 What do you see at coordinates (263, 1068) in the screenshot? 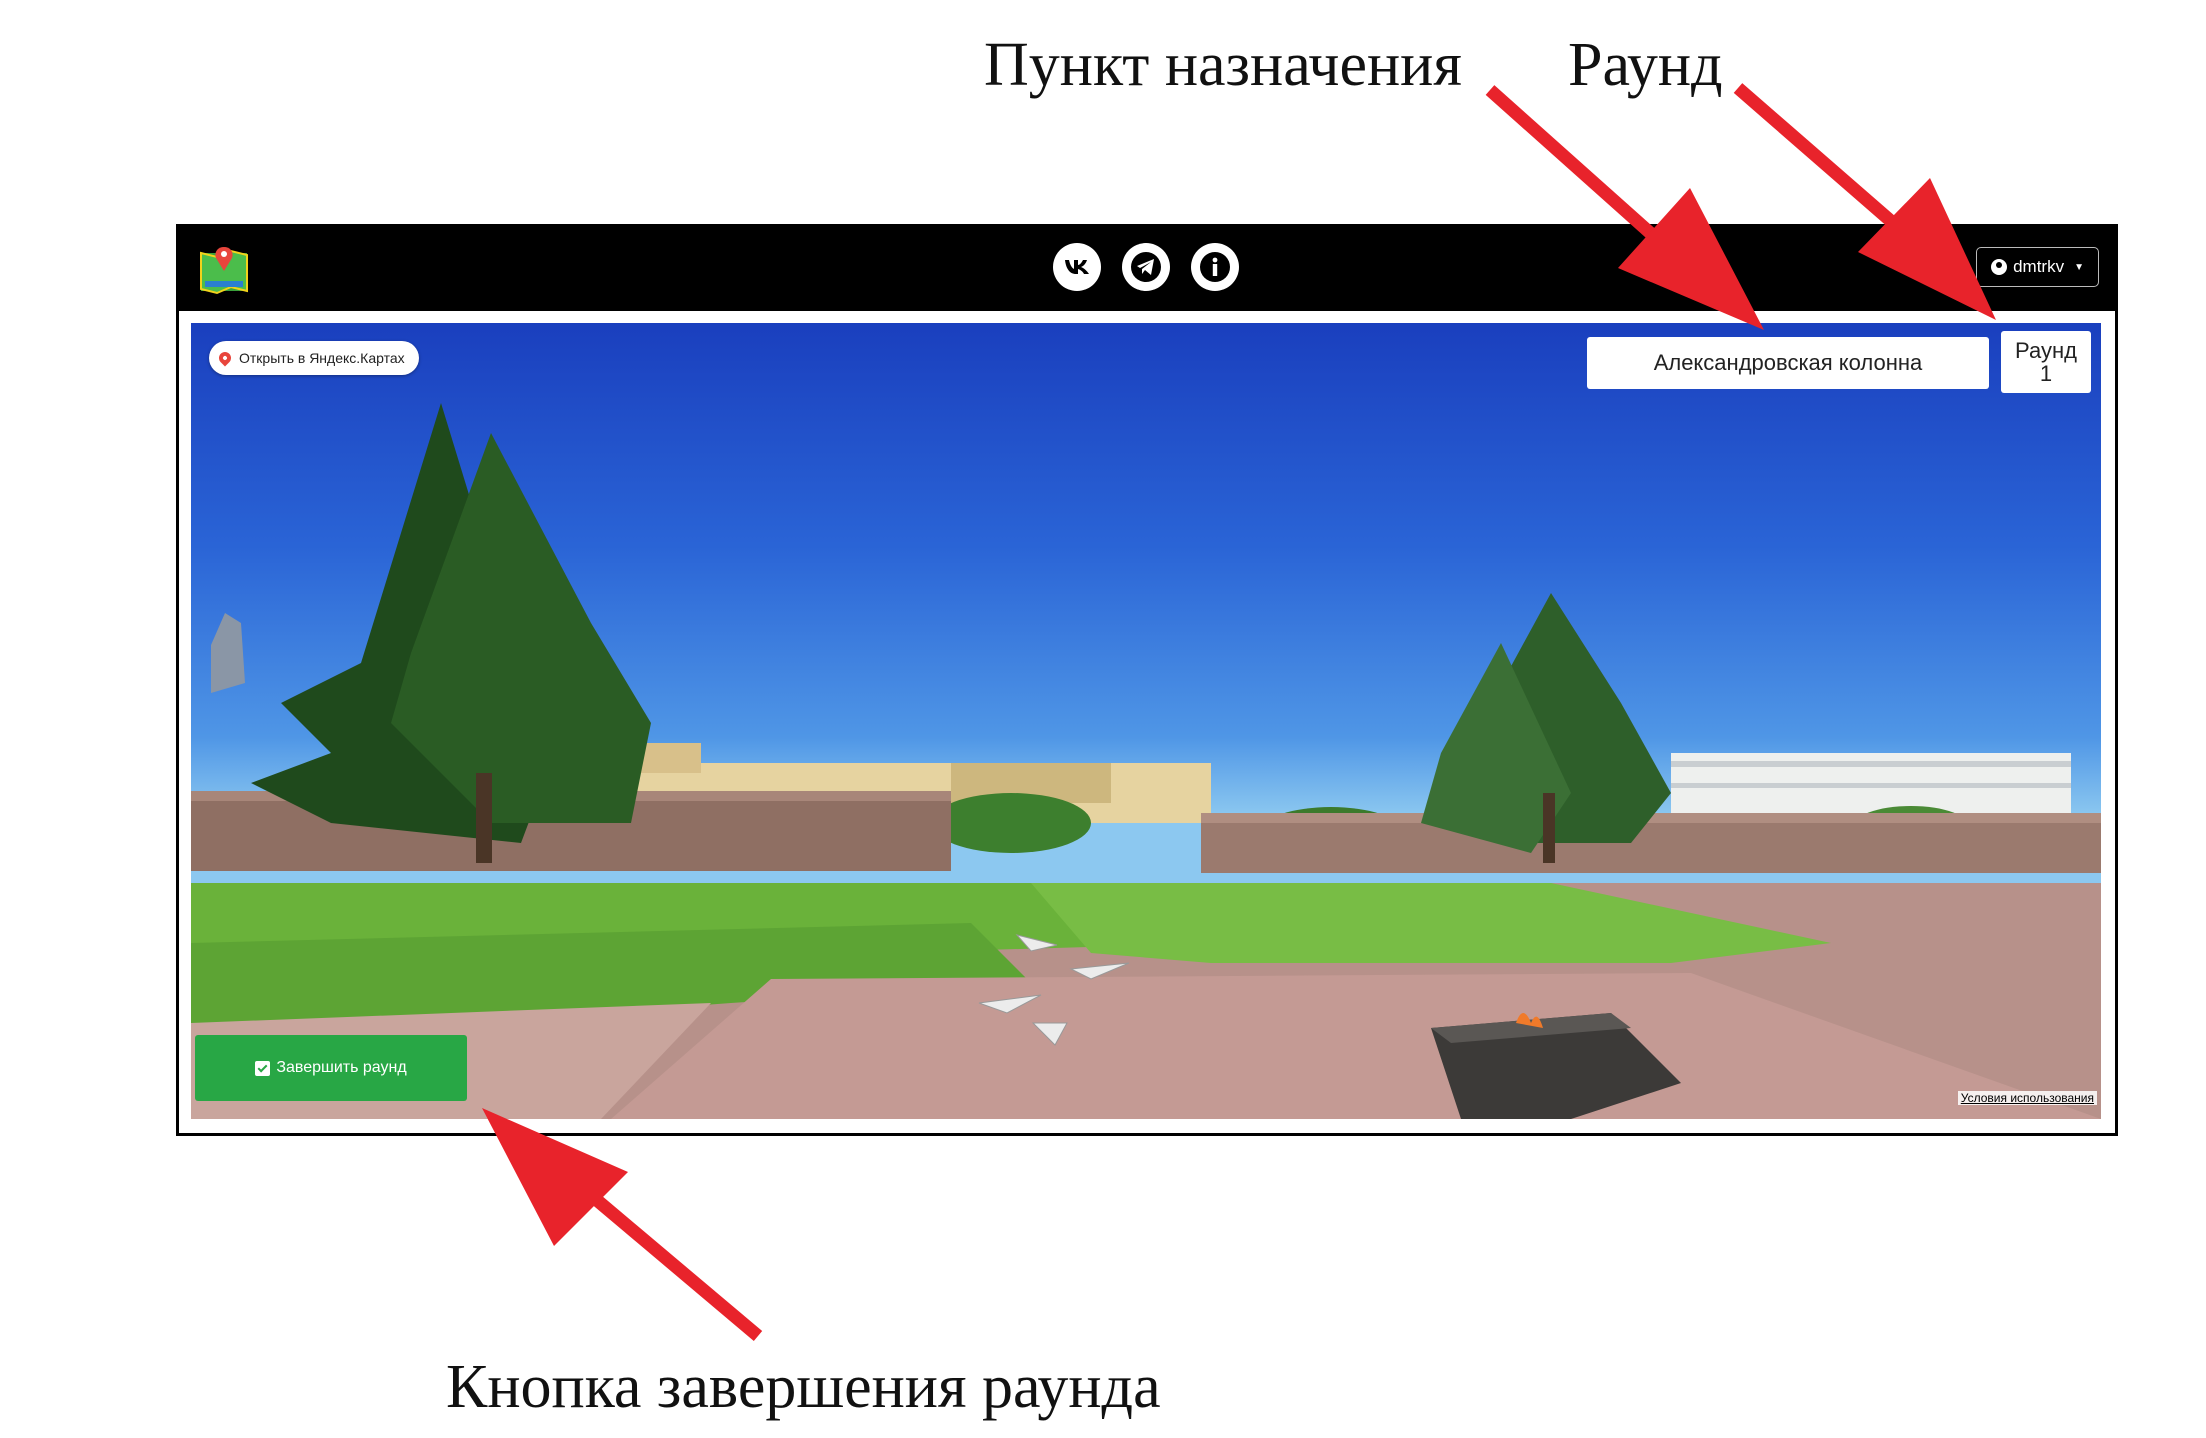
I see `check-square-icon` at bounding box center [263, 1068].